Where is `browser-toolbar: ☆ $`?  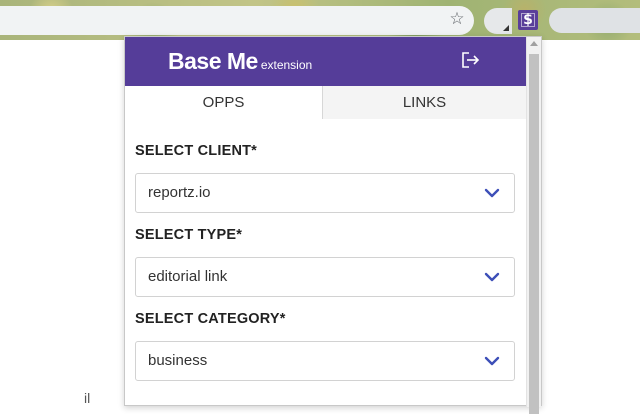
browser-toolbar: ☆ $ is located at coordinates (320, 20).